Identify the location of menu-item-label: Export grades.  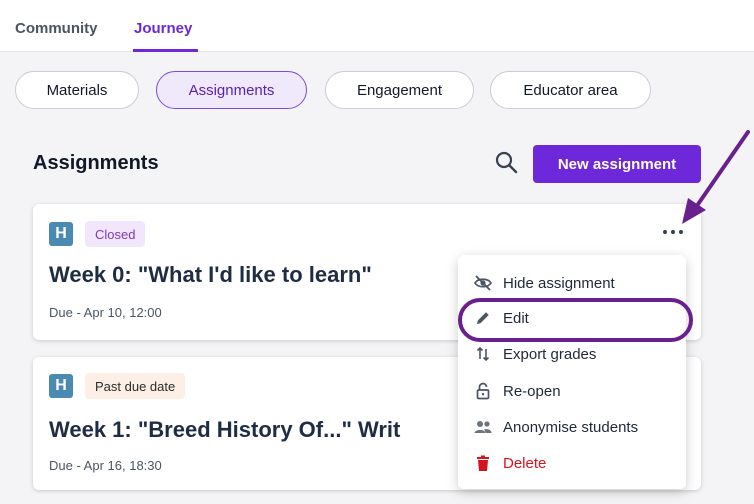
(550, 354).